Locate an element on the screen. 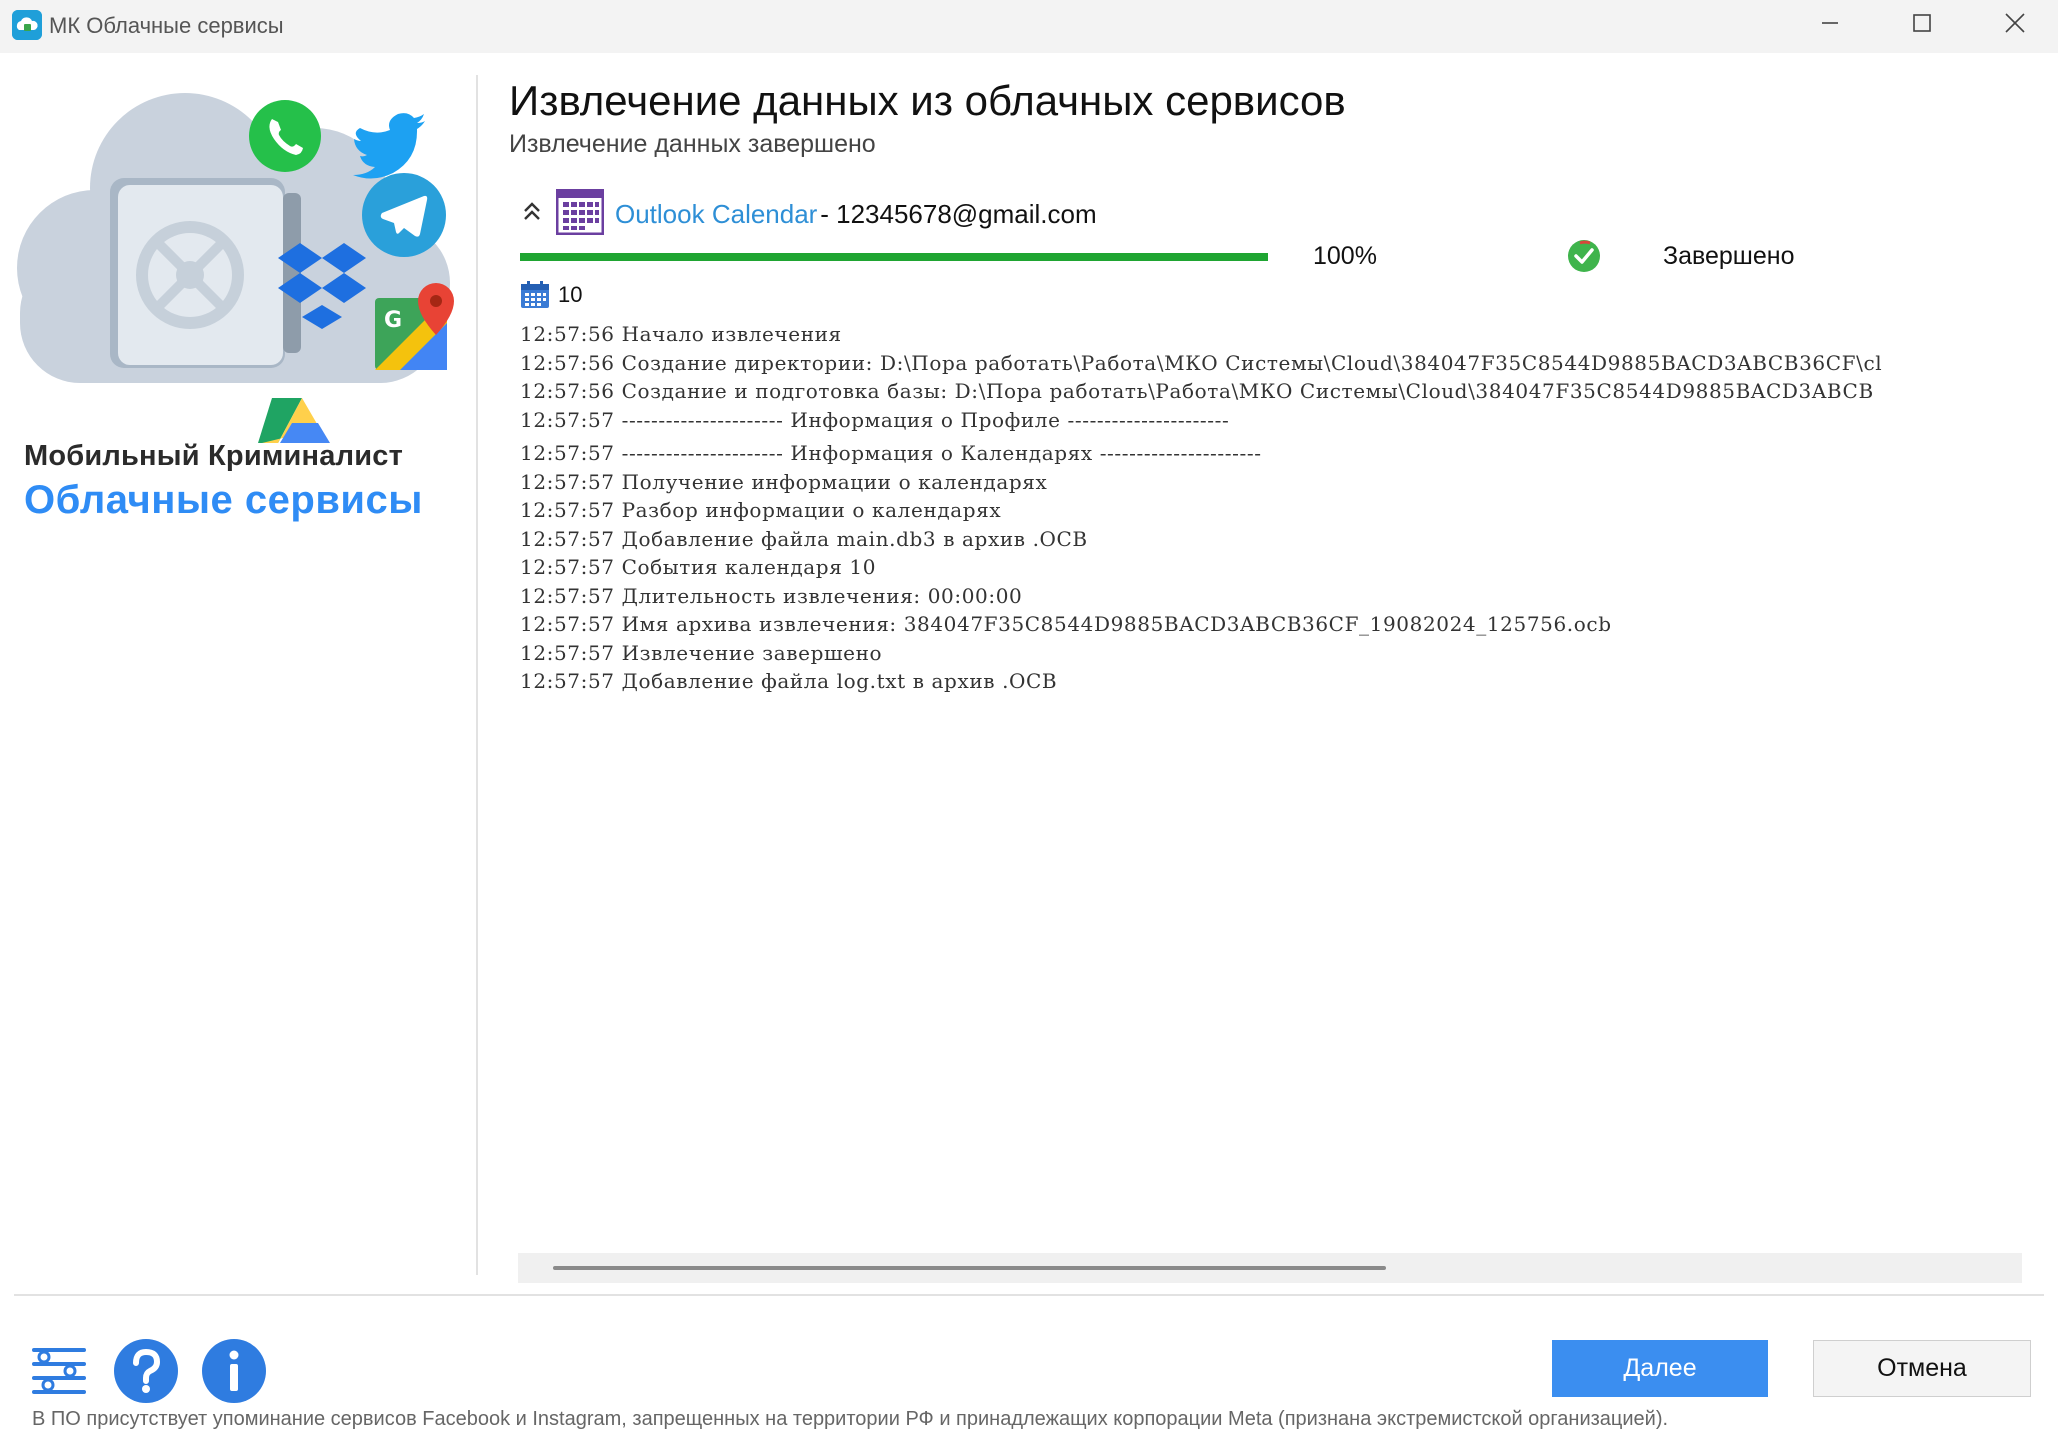  close-icon is located at coordinates (2015, 22).